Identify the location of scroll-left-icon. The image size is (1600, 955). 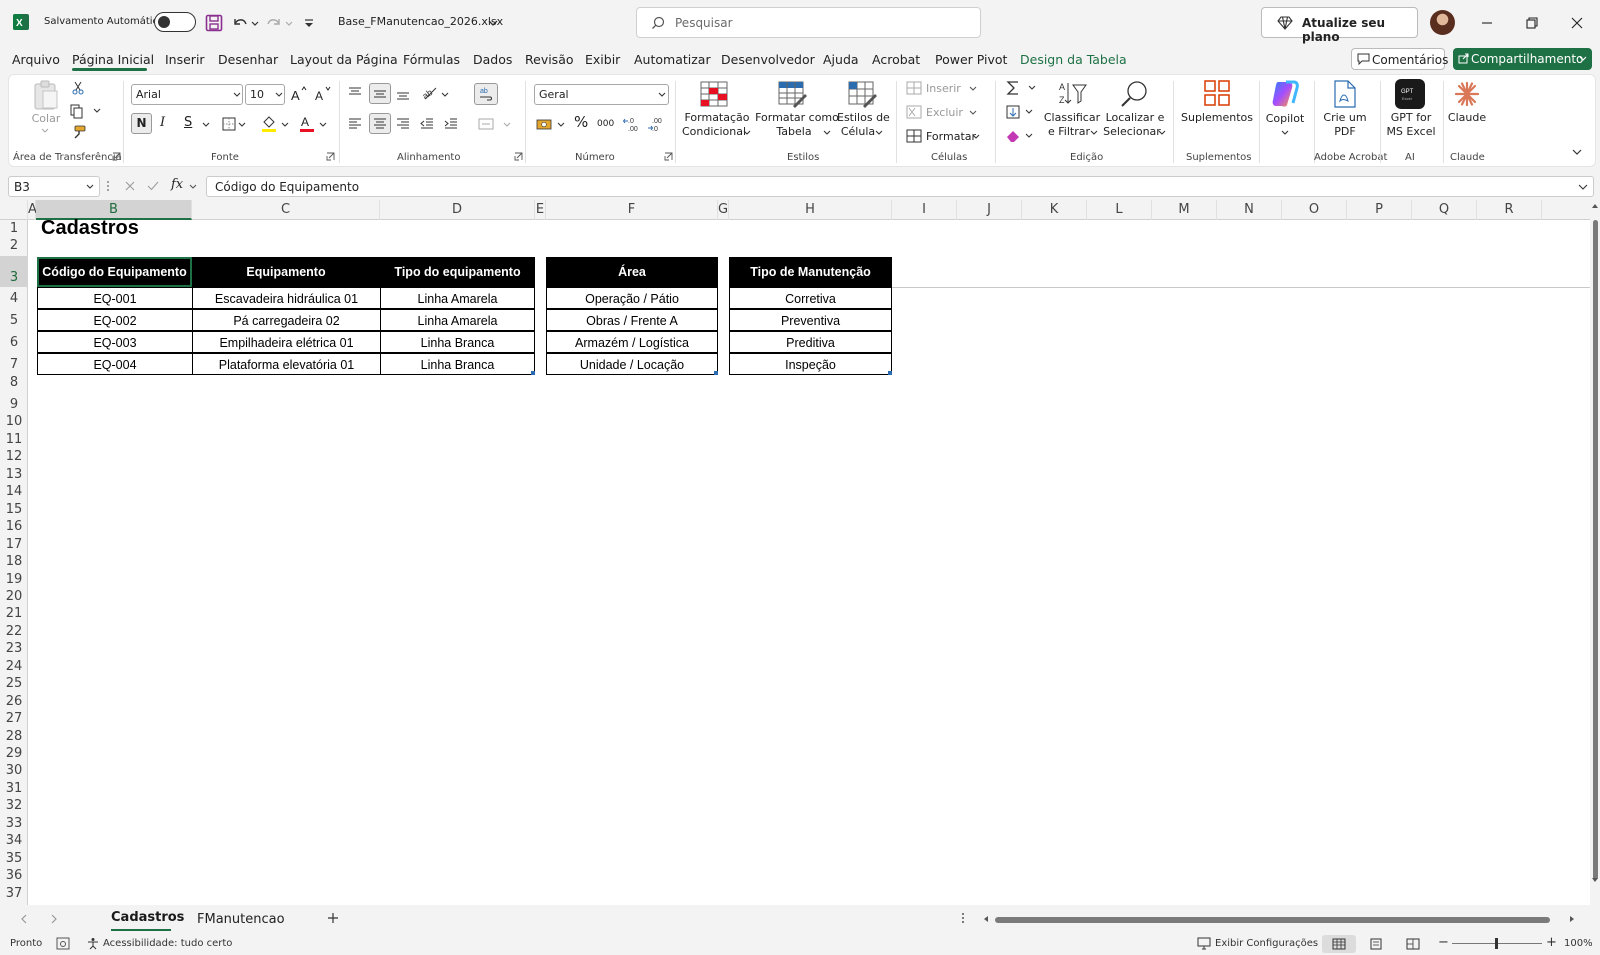
(986, 919).